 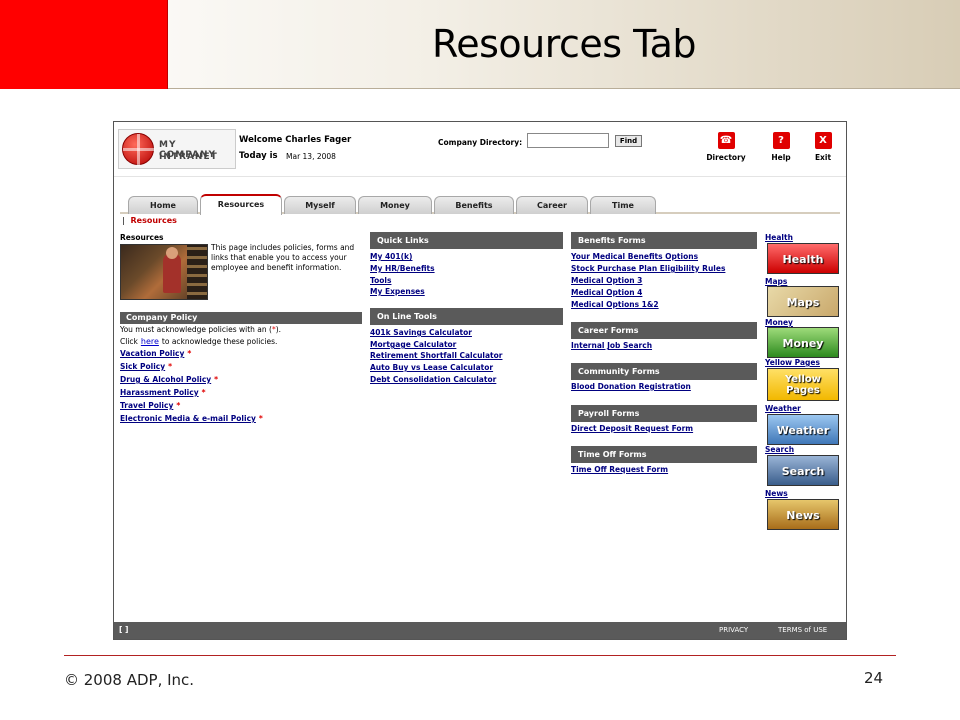 What do you see at coordinates (480, 630) in the screenshot?
I see `status-bar: [ ] PRIVACY TERMS of USE` at bounding box center [480, 630].